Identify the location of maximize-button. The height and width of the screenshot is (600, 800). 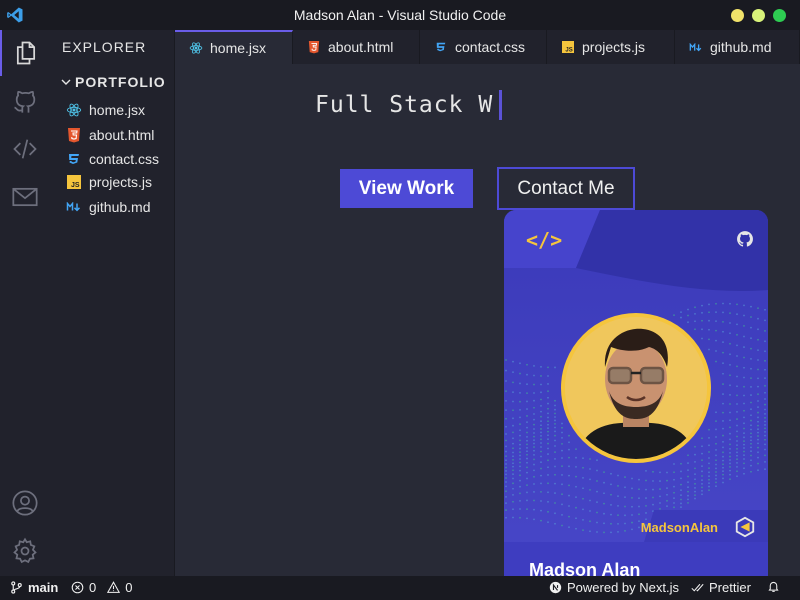
(758, 15).